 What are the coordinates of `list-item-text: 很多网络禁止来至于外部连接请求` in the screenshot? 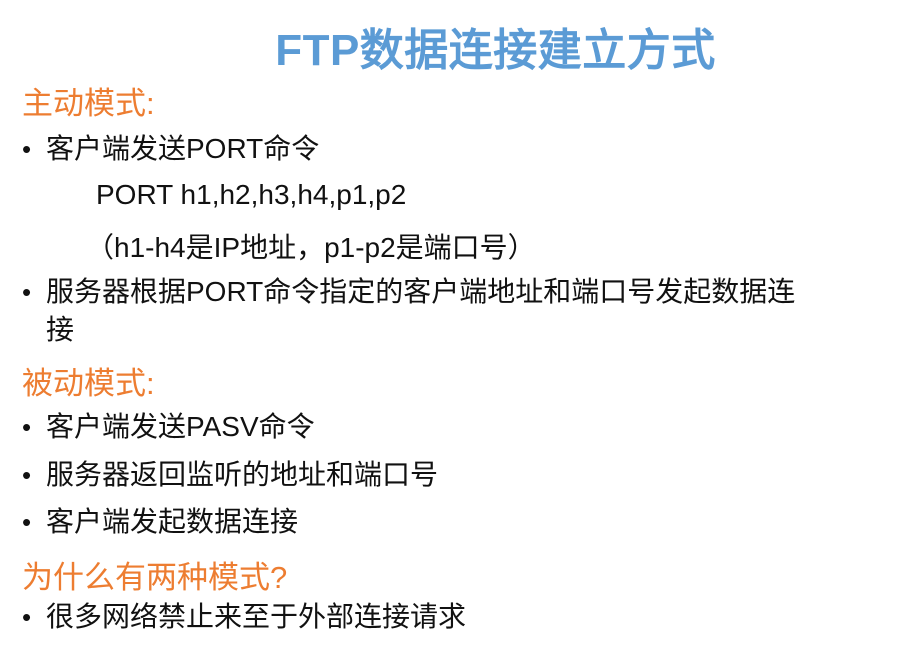 It's located at (256, 616).